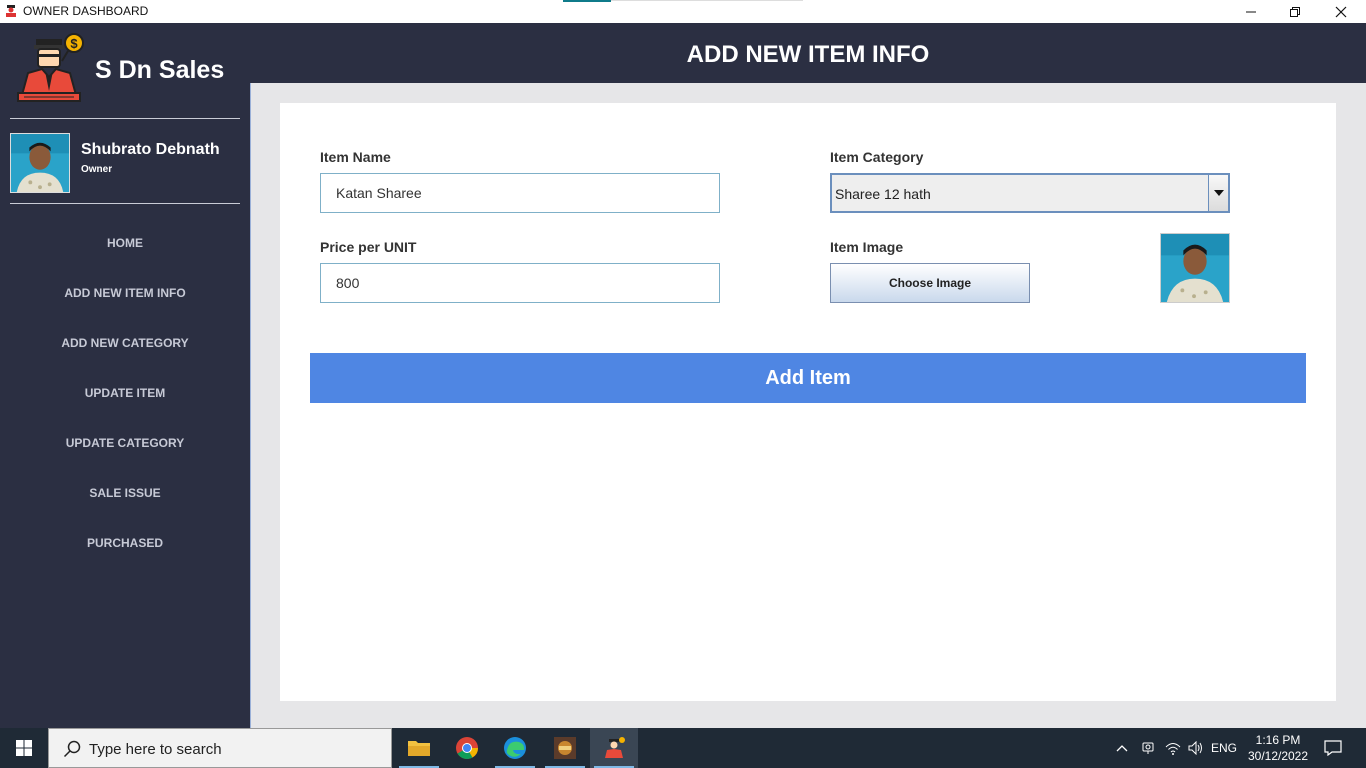 The width and height of the screenshot is (1366, 768). Describe the element at coordinates (877, 157) in the screenshot. I see `item-category-label: Item Category` at that location.